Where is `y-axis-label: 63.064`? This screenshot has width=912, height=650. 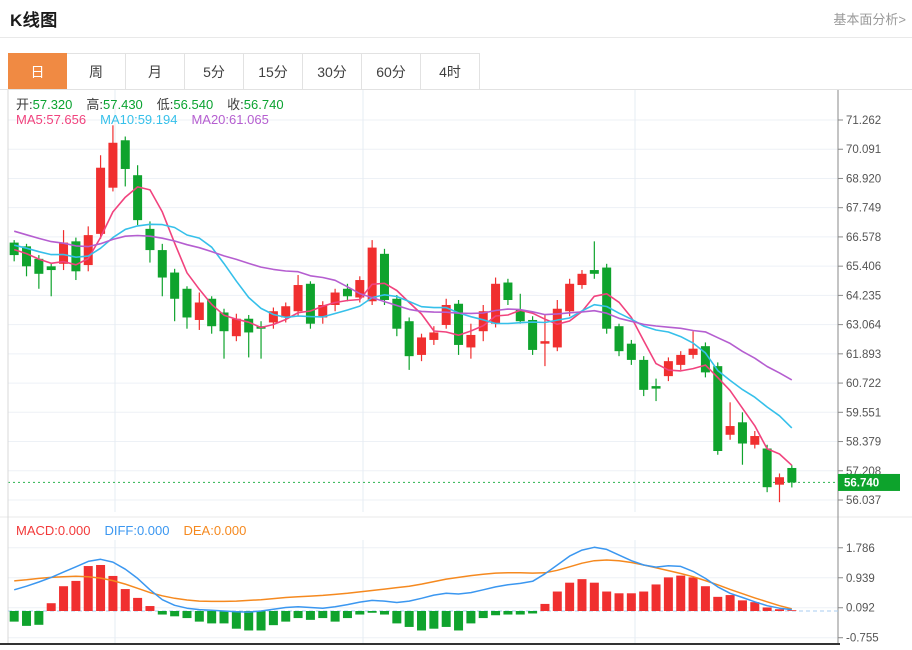
y-axis-label: 63.064 is located at coordinates (864, 326).